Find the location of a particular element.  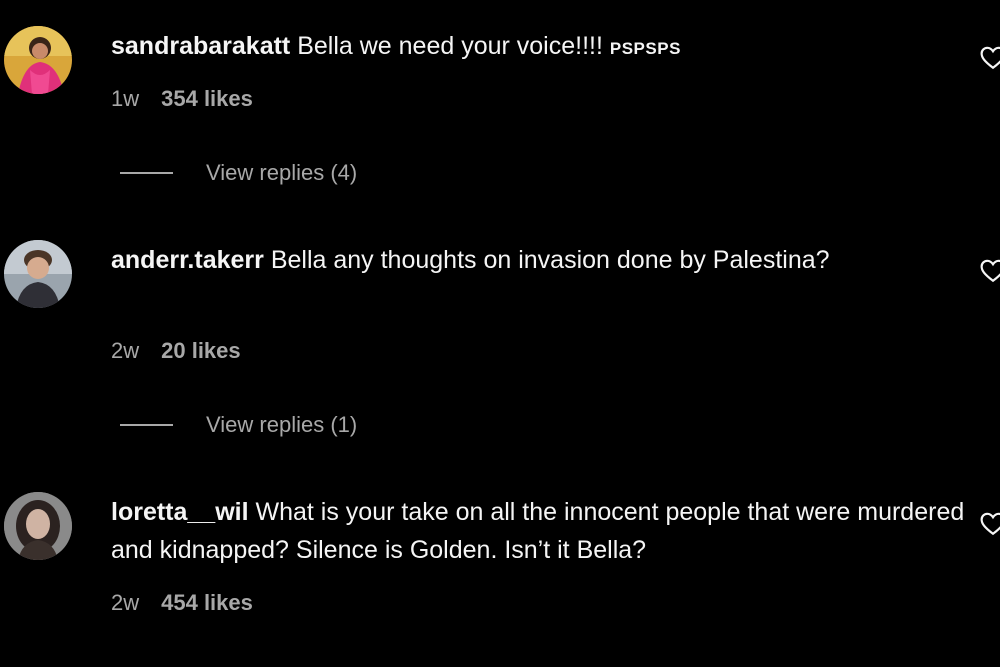

comment-meta: 2w 20 likes is located at coordinates (176, 351).